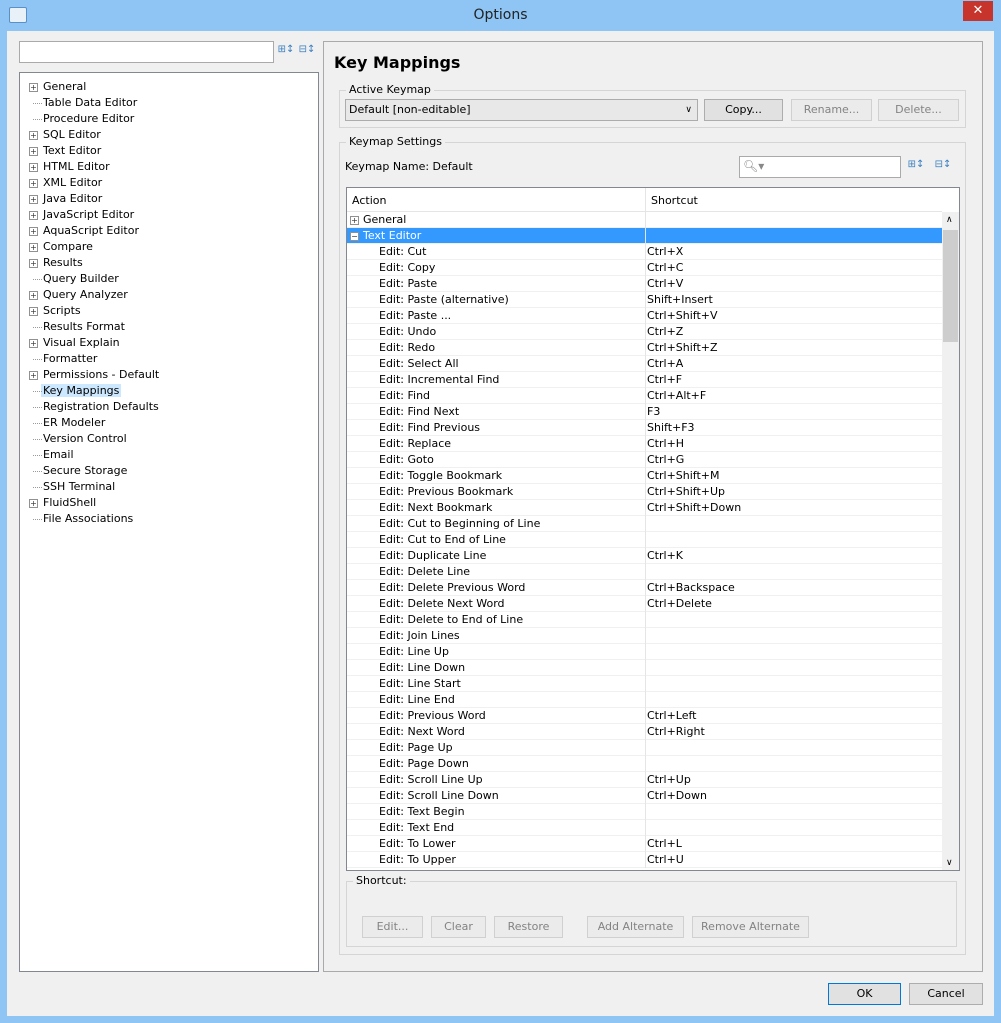  Describe the element at coordinates (83, 119) in the screenshot. I see `tree-item: Procedure Editor` at that location.